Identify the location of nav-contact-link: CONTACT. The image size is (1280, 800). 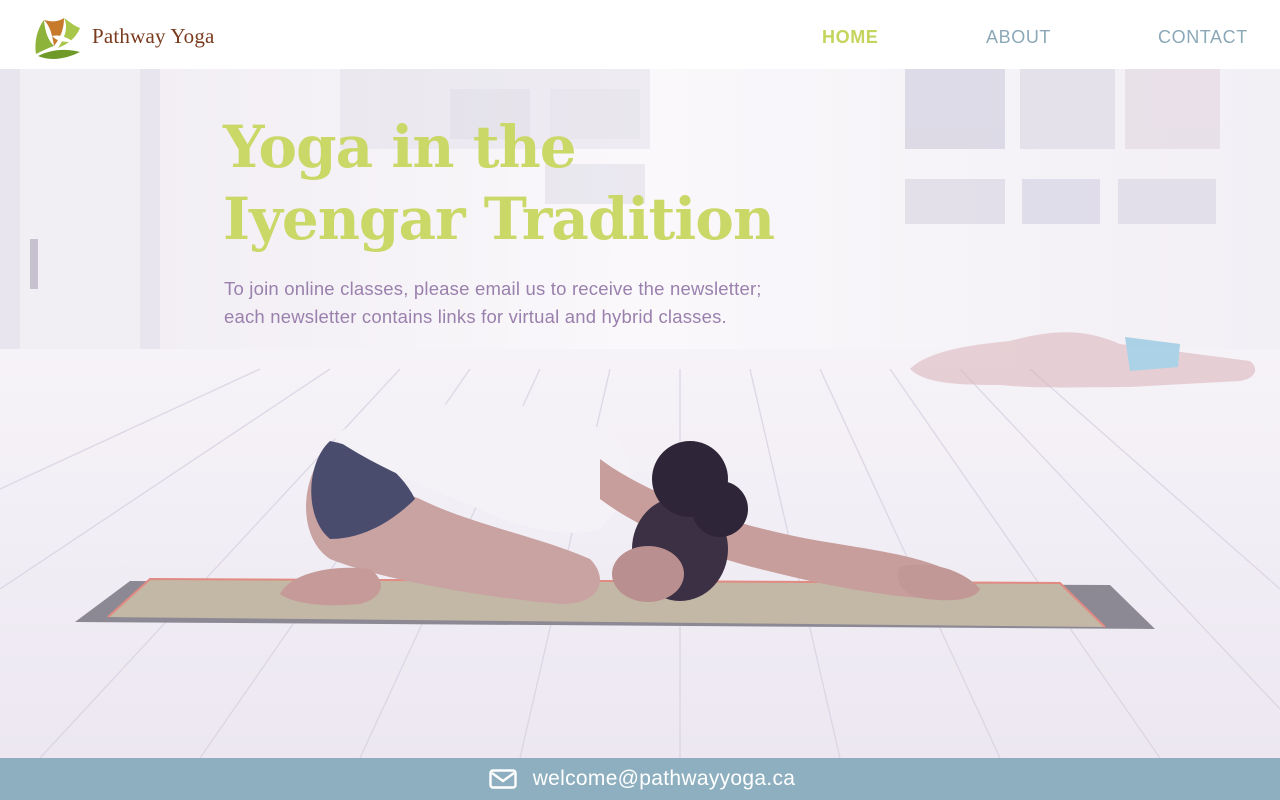
(1203, 37).